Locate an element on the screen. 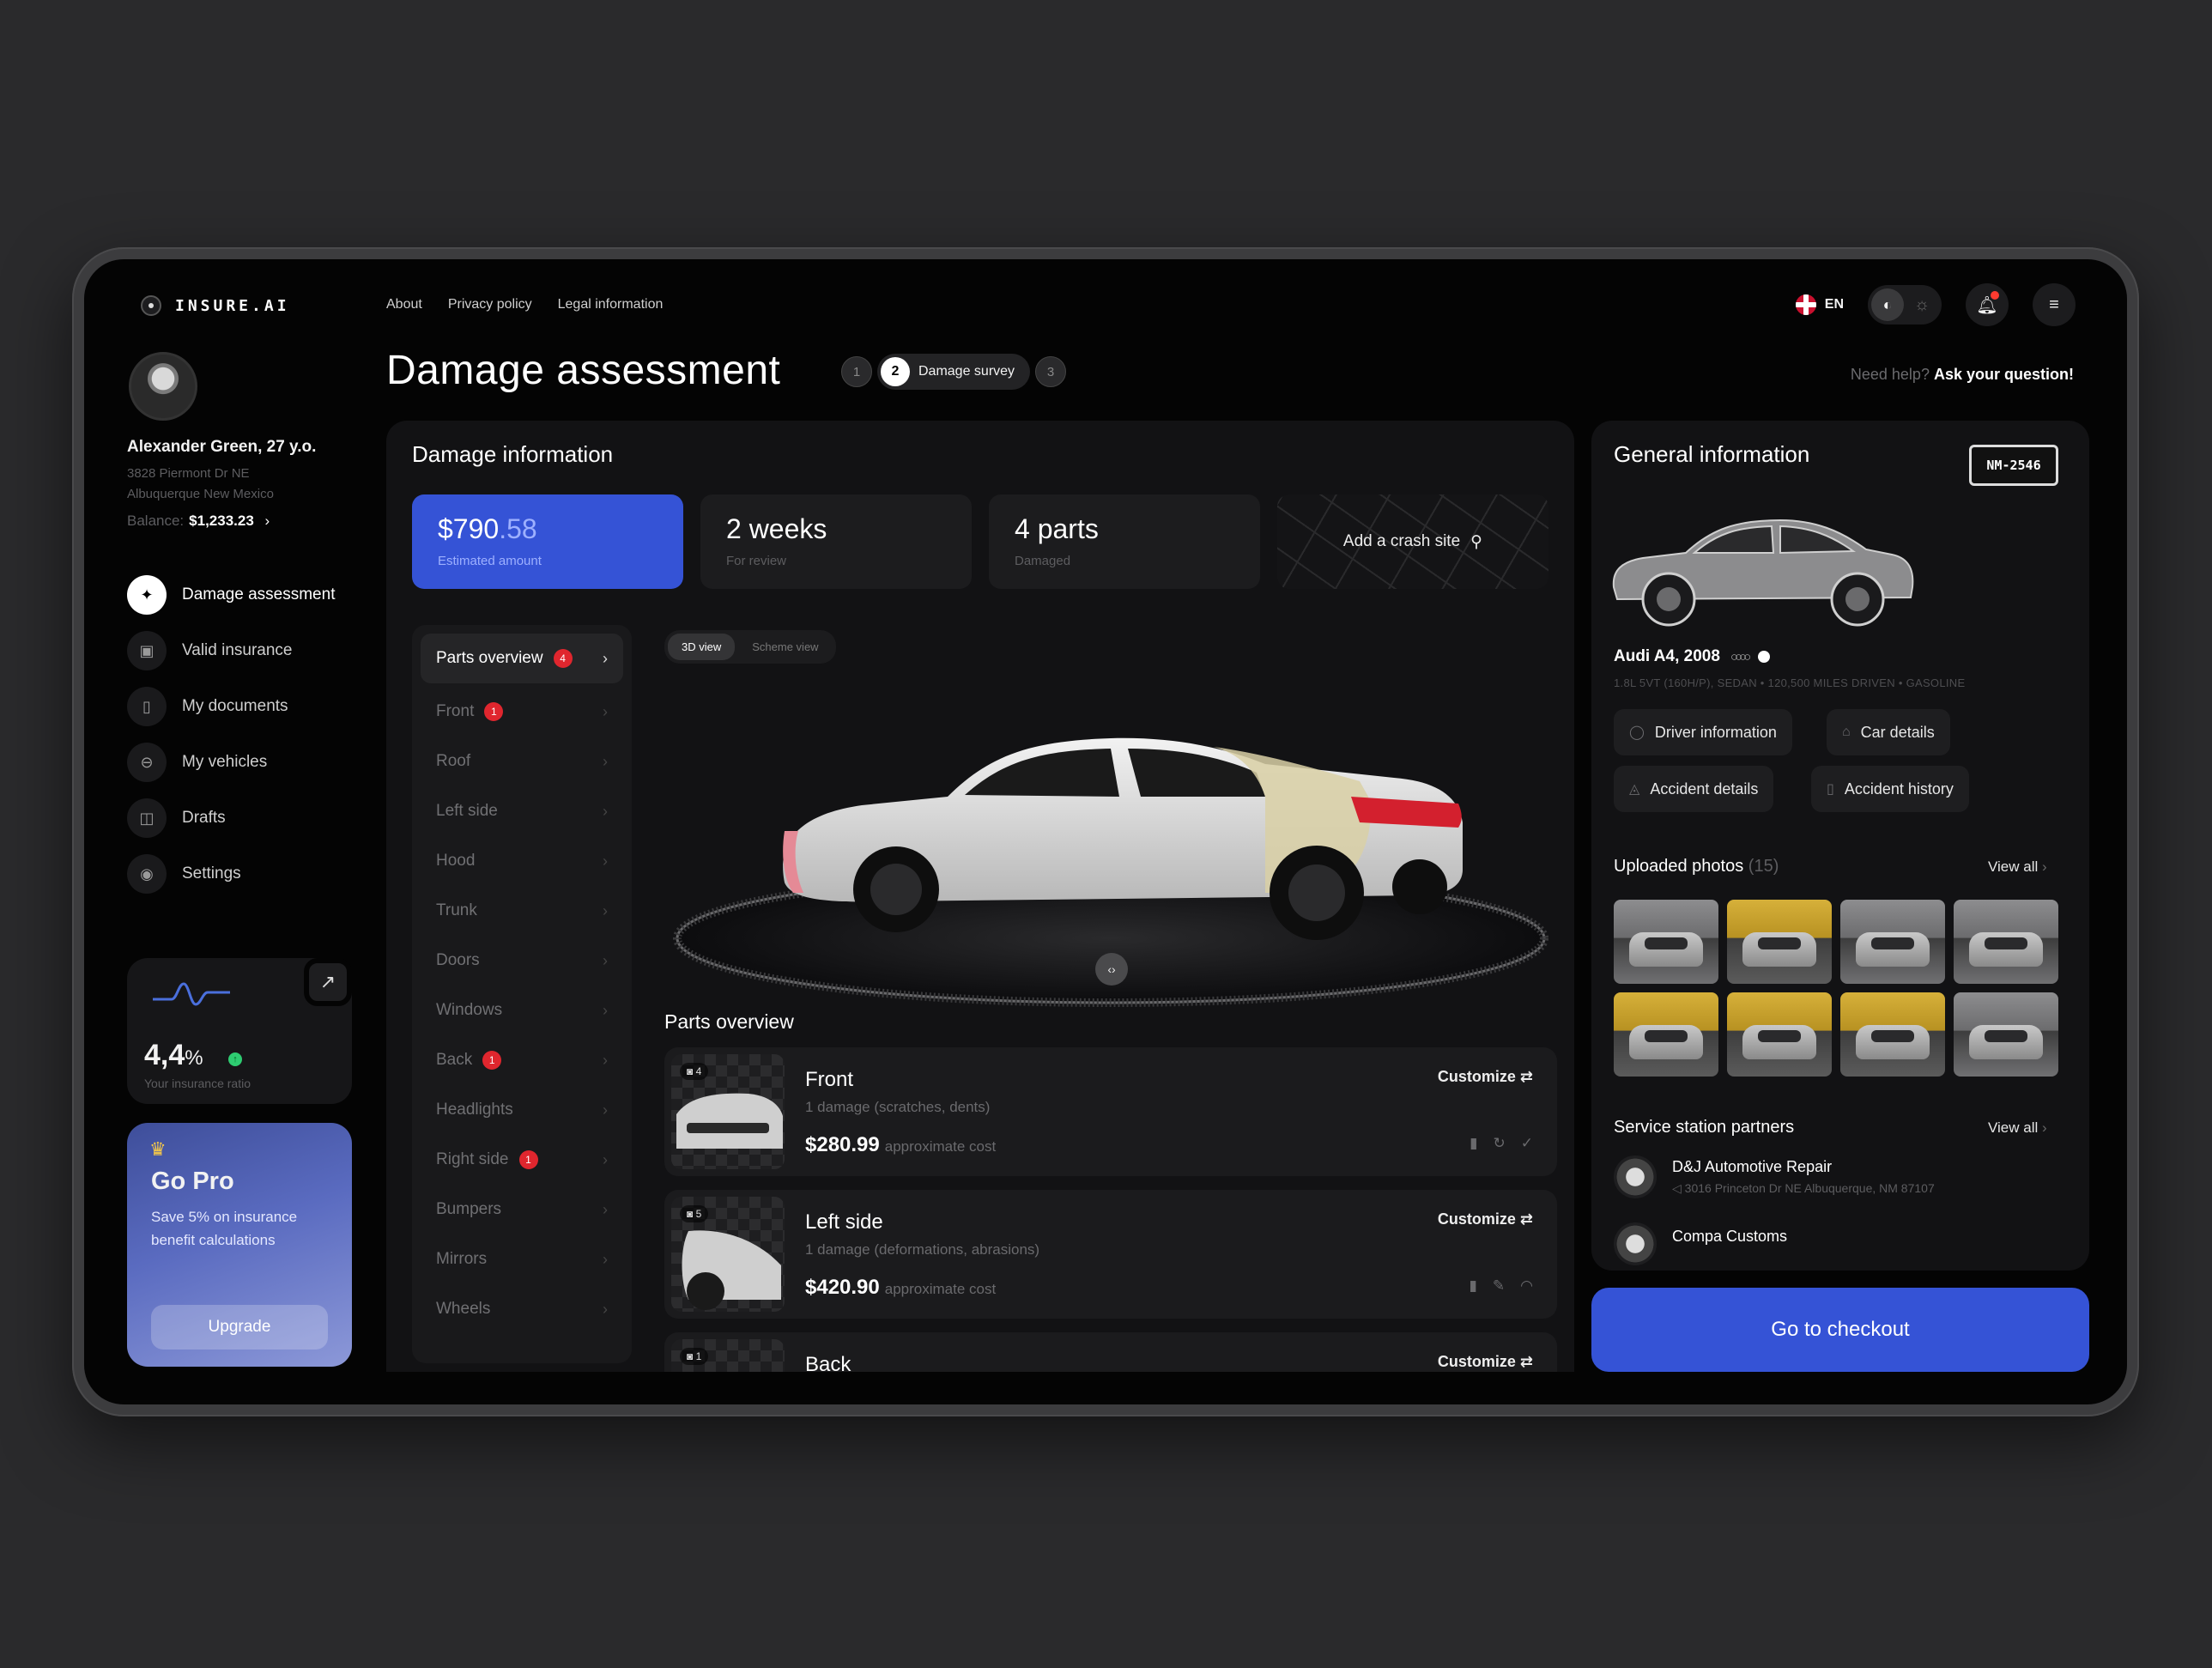  sidebar-item-my-vehicles: ⊖ My vehicles is located at coordinates (251, 762).